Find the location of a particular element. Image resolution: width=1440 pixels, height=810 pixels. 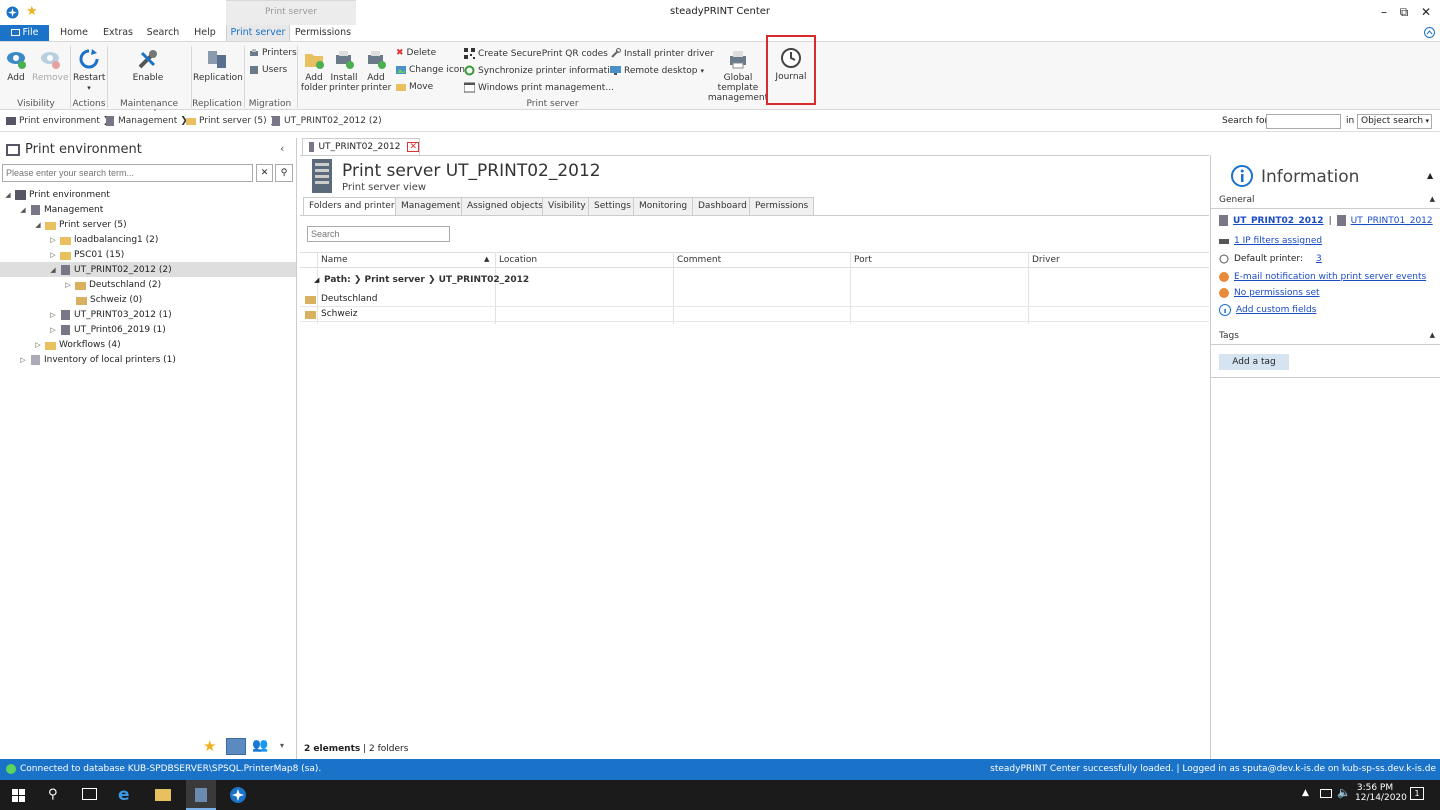

breadcrumb-print-server: Print server (5)❯ is located at coordinates (231, 121).